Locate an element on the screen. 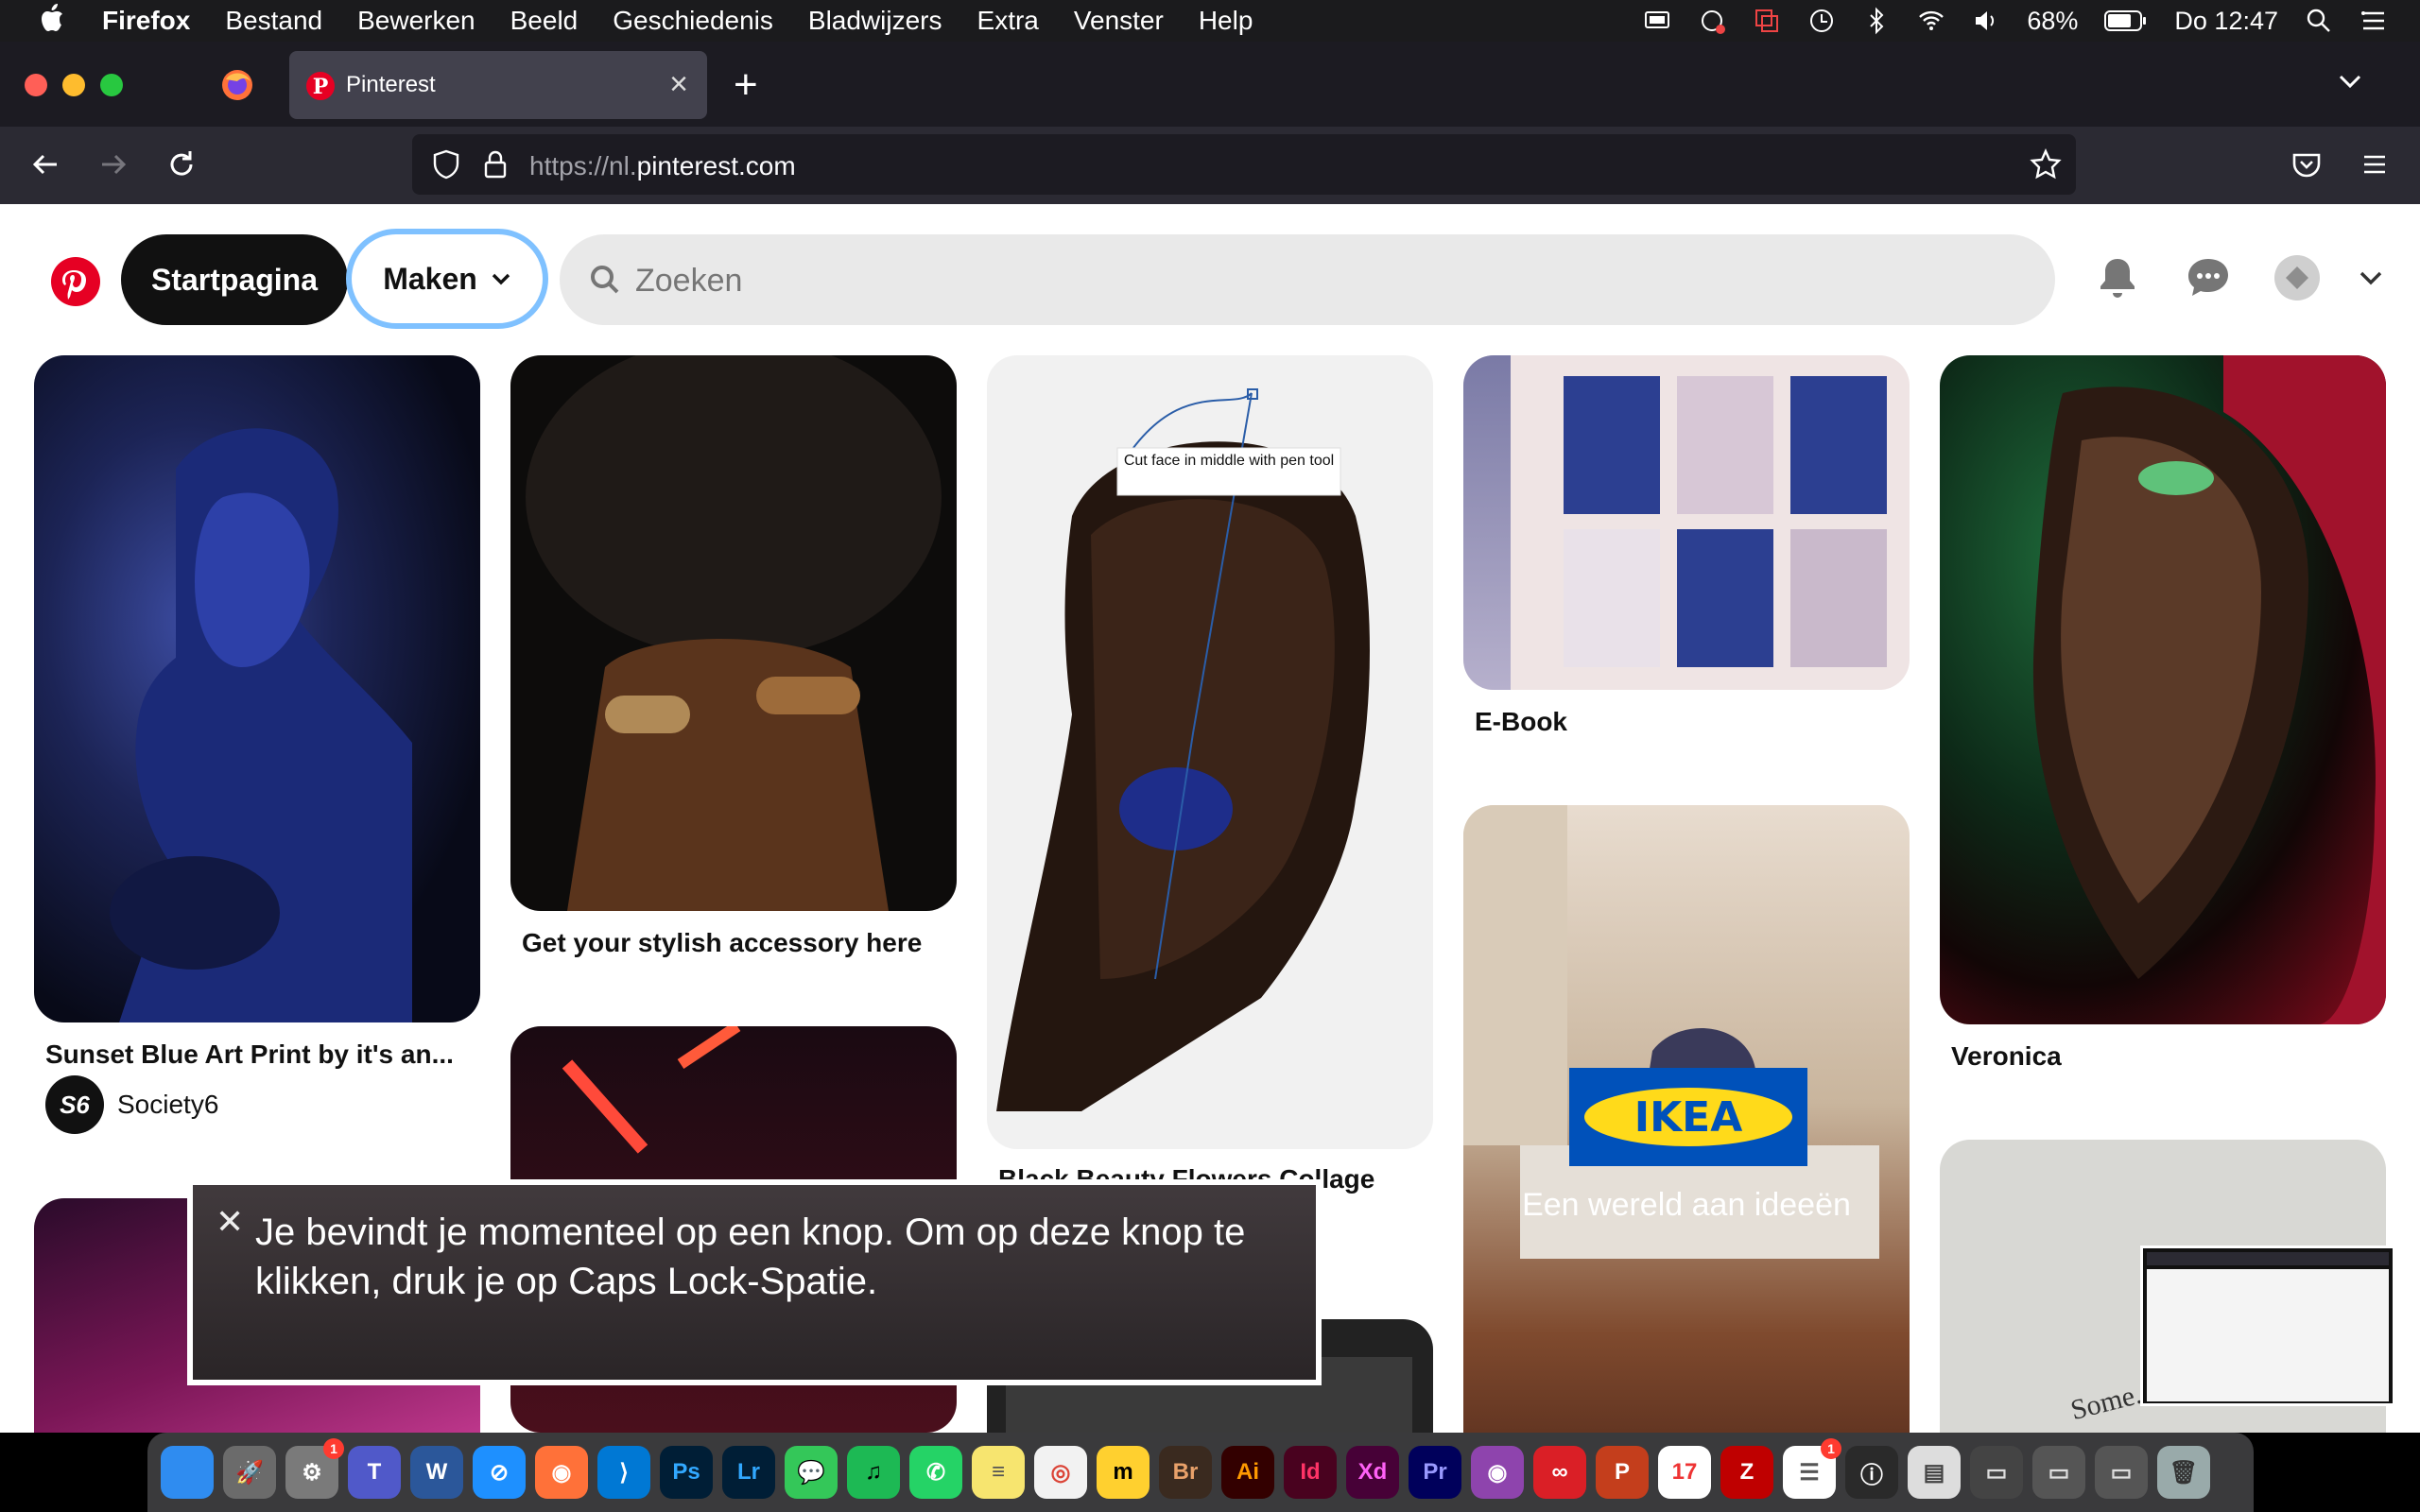 The width and height of the screenshot is (2420, 1512). menu-geschiedenis: Geschiedenis is located at coordinates (693, 21).